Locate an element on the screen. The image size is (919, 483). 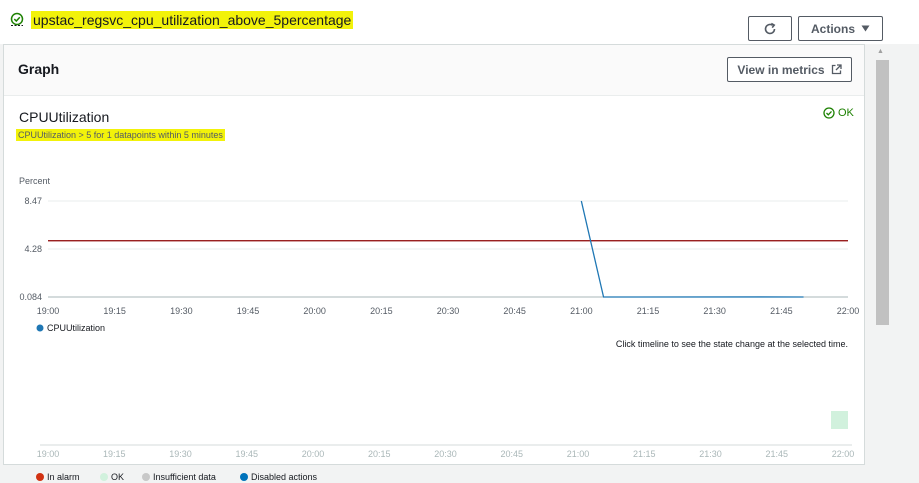
ok-check-icon is located at coordinates (829, 113).